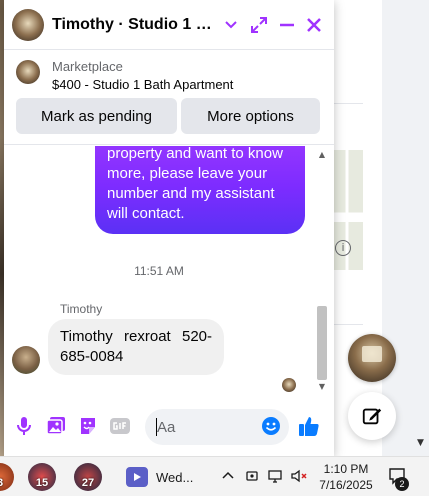  Describe the element at coordinates (7, 477) in the screenshot. I see `taskbar-app-icon: 3` at that location.